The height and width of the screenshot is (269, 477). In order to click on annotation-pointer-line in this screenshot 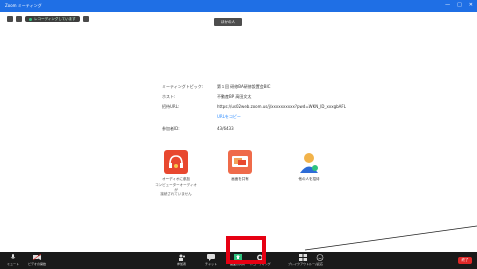, I will do `click(390, 238)`.